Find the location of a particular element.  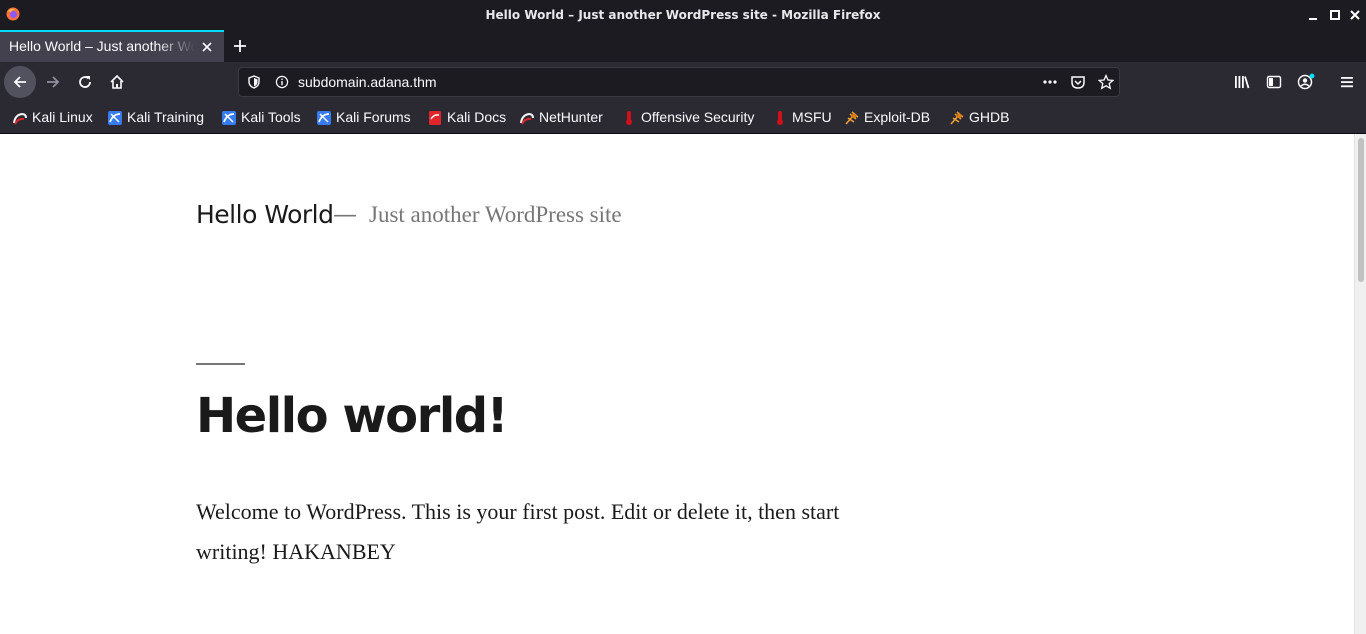

home-button is located at coordinates (117, 82).